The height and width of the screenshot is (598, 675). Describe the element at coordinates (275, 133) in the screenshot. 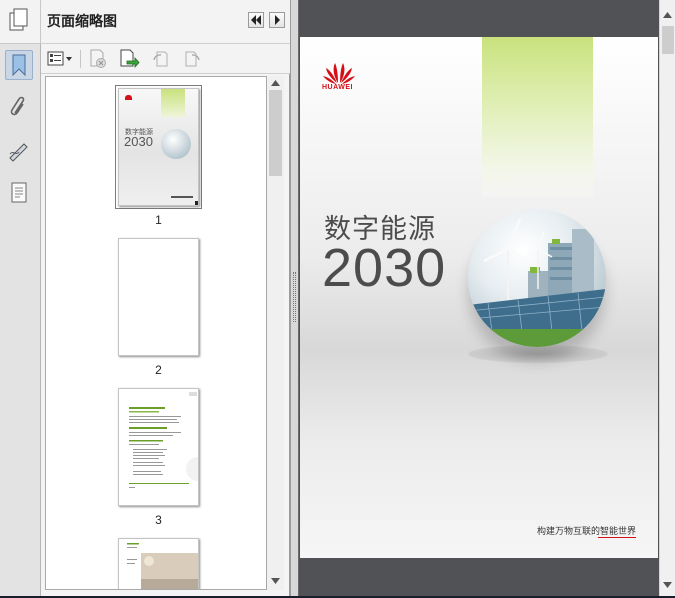

I see `scroll-thumb` at that location.